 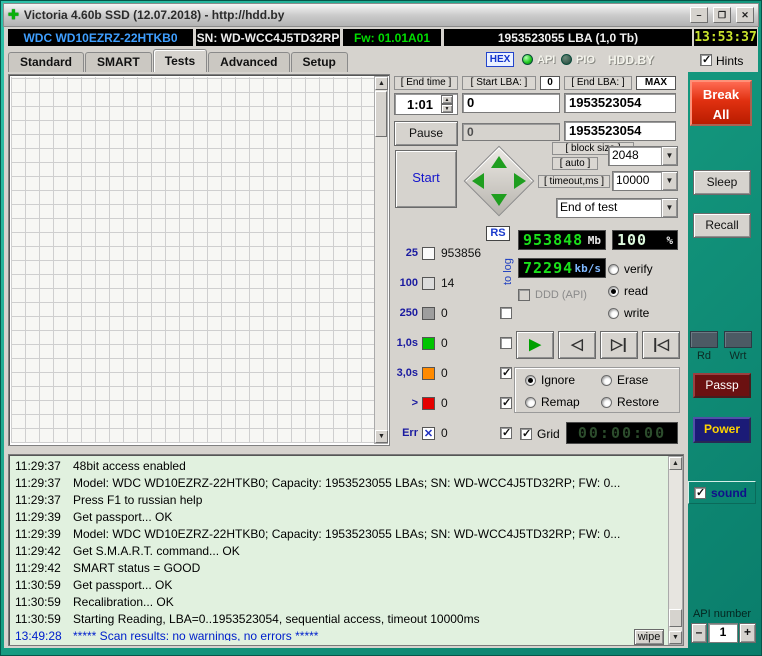 What do you see at coordinates (558, 380) in the screenshot?
I see `error-action-label: Ignore` at bounding box center [558, 380].